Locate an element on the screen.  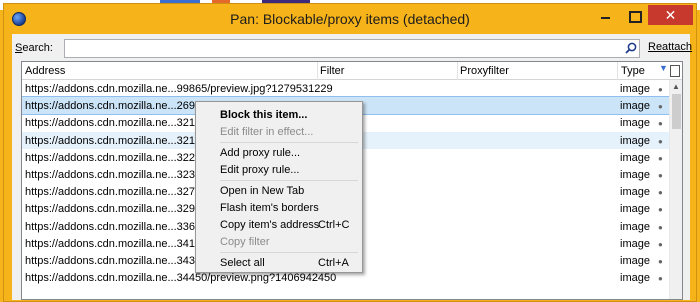
vertical-scrollbar: ▲ is located at coordinates (675, 189).